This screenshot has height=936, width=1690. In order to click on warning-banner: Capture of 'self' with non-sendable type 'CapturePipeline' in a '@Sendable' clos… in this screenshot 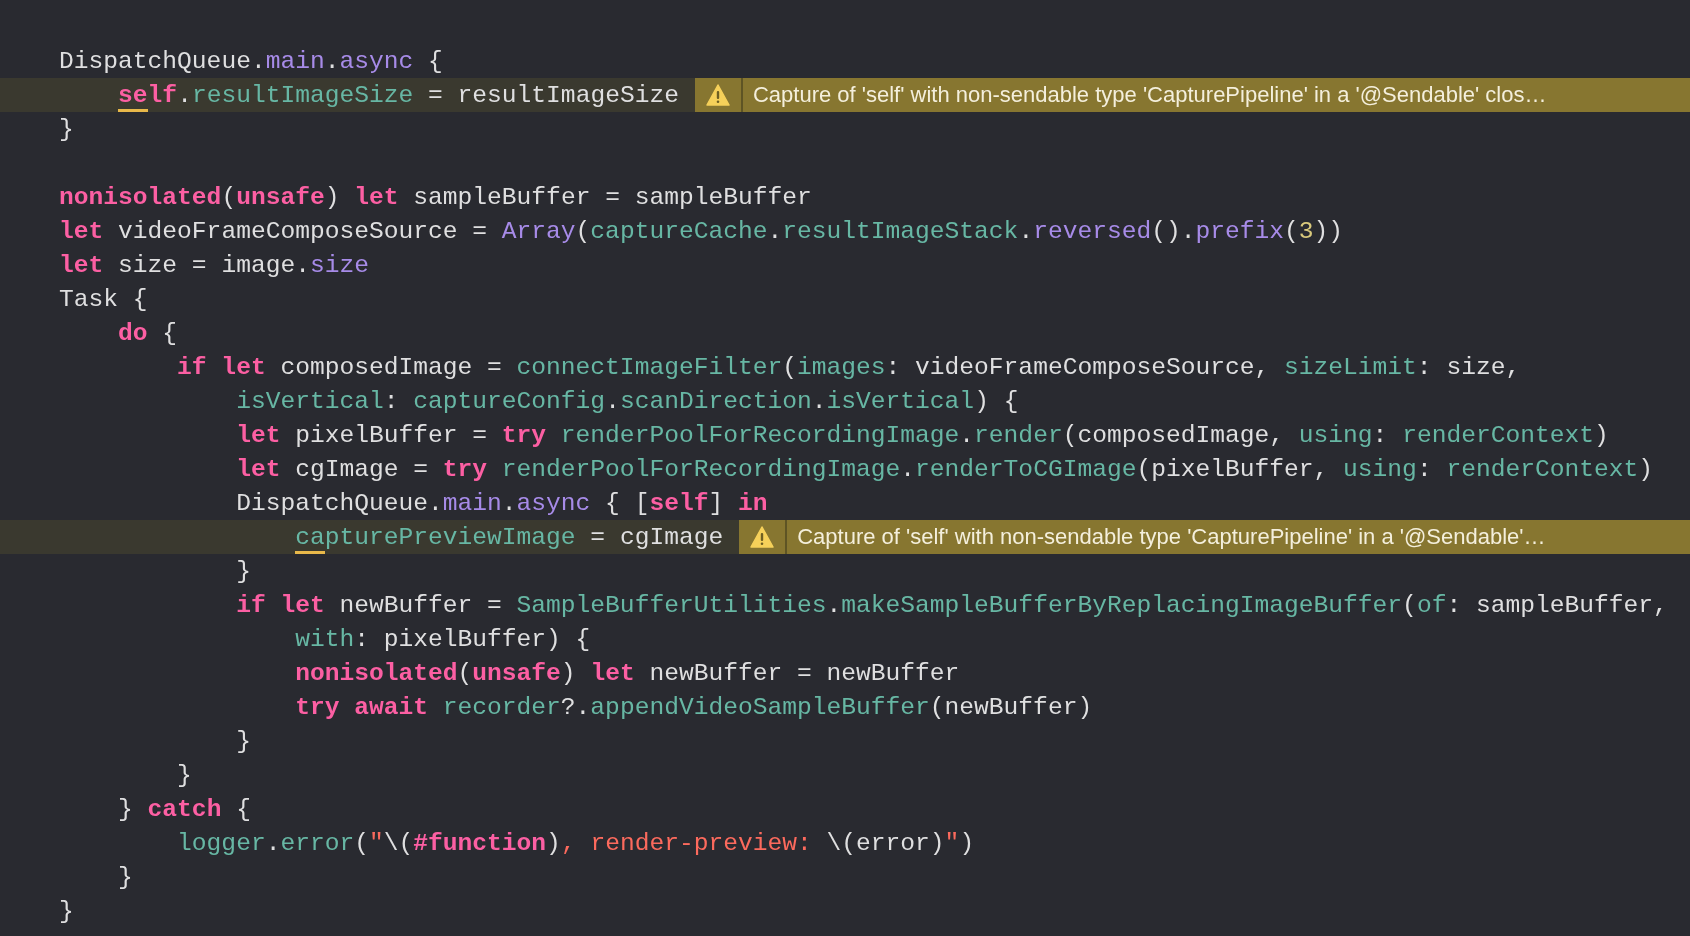, I will do `click(1192, 95)`.